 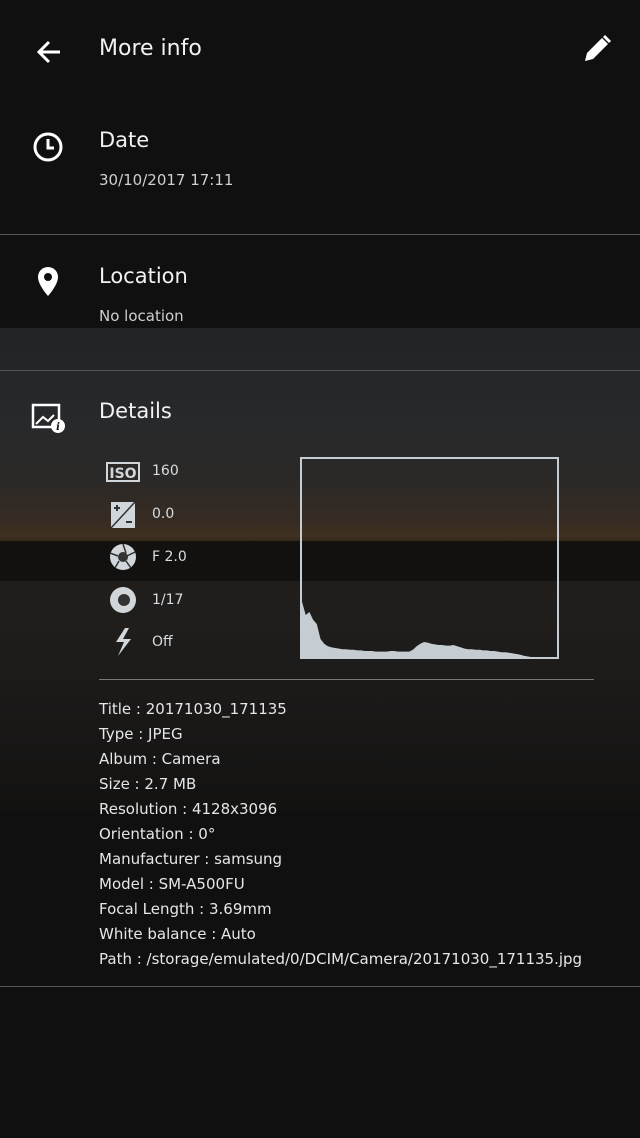 What do you see at coordinates (188, 809) in the screenshot?
I see `property-row: Resolution : 4128x3096` at bounding box center [188, 809].